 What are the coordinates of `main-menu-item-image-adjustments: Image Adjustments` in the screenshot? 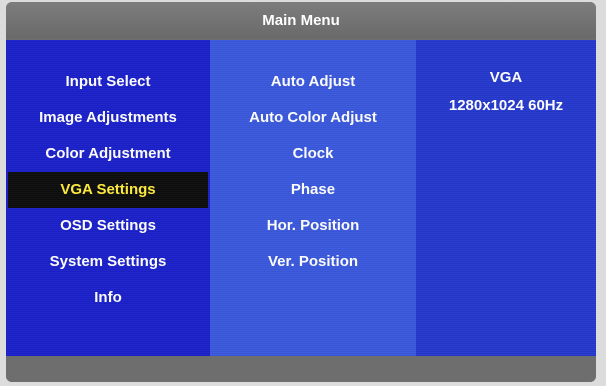 It's located at (108, 118).